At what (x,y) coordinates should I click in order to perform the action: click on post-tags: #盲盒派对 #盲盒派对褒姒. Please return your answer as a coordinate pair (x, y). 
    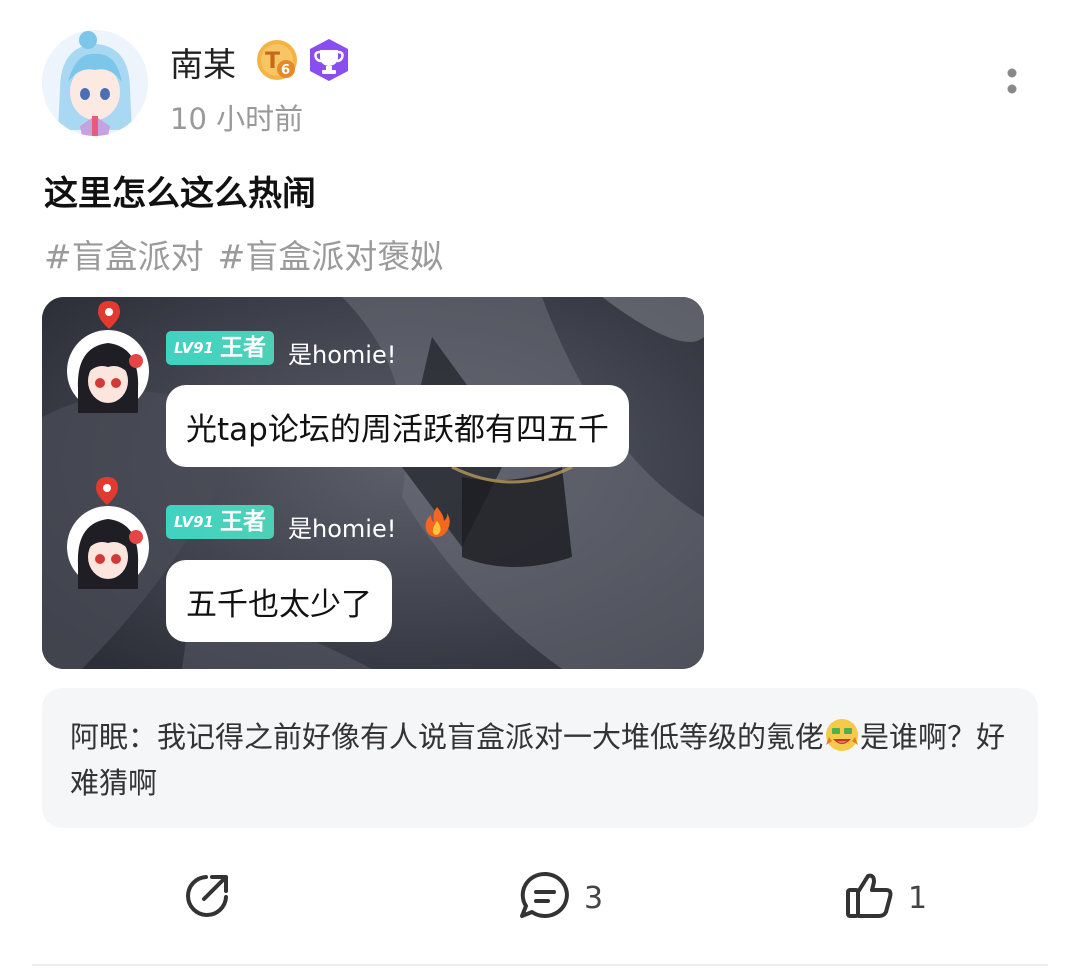
    Looking at the image, I should click on (243, 254).